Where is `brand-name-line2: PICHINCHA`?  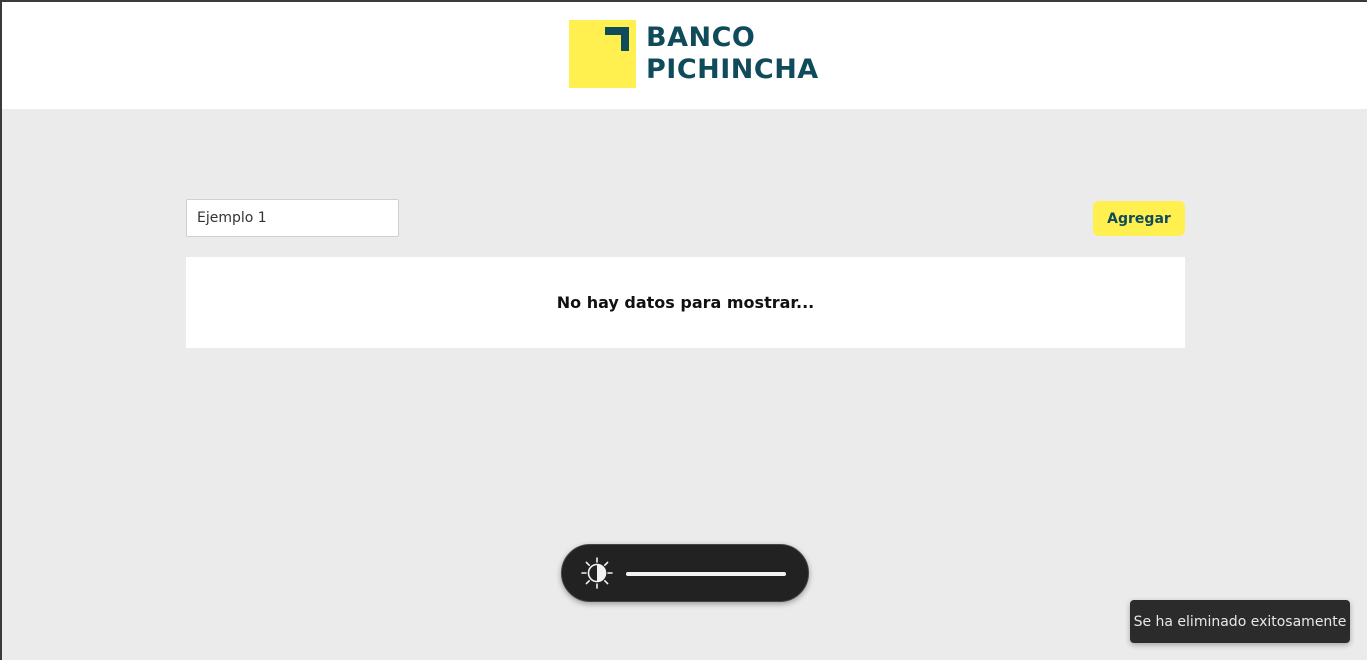
brand-name-line2: PICHINCHA is located at coordinates (732, 69).